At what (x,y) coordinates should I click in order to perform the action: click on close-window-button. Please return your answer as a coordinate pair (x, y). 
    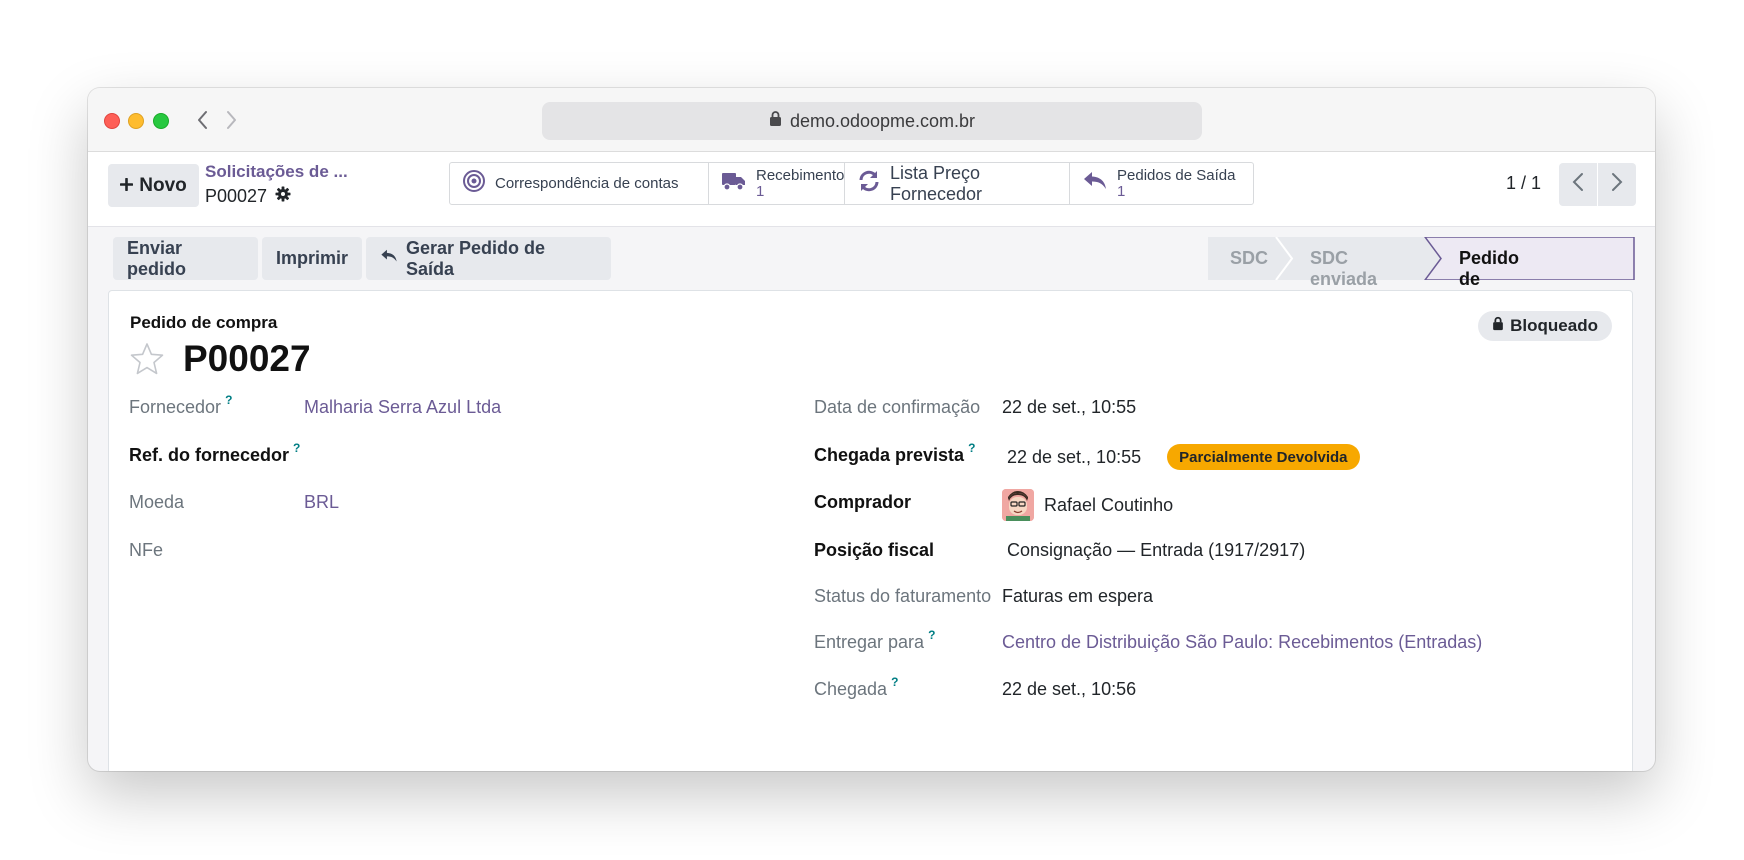
    Looking at the image, I should click on (112, 121).